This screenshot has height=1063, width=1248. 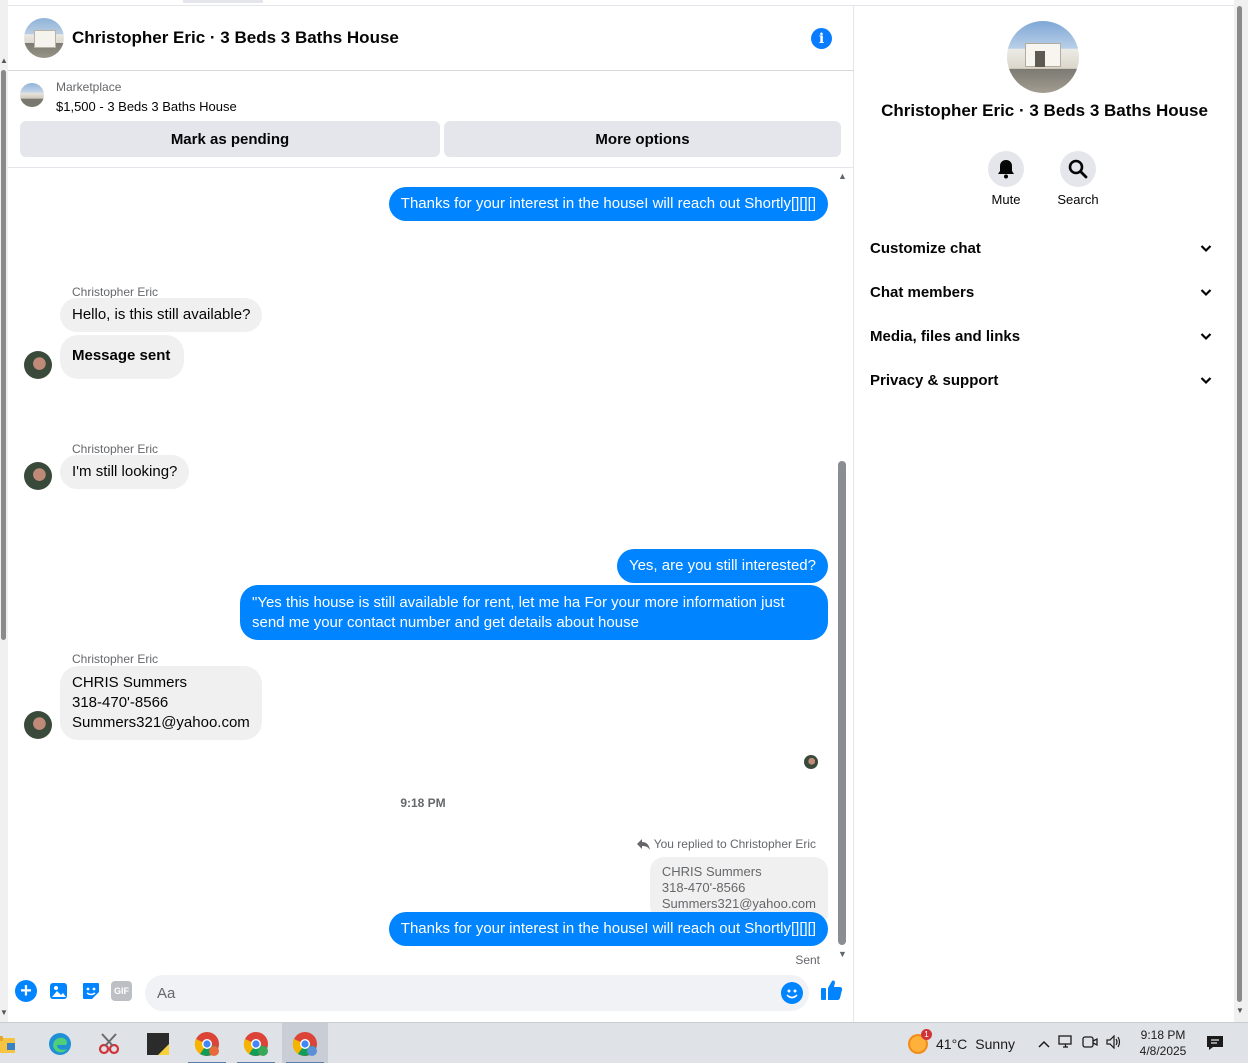 I want to click on info-icon: i, so click(x=821, y=38).